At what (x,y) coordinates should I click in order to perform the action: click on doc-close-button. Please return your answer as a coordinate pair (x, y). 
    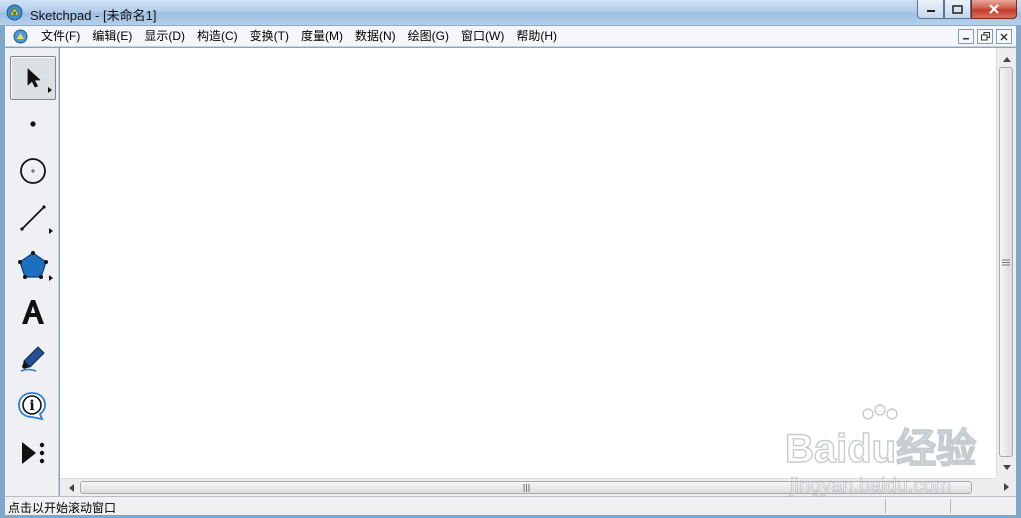
    Looking at the image, I should click on (1004, 36).